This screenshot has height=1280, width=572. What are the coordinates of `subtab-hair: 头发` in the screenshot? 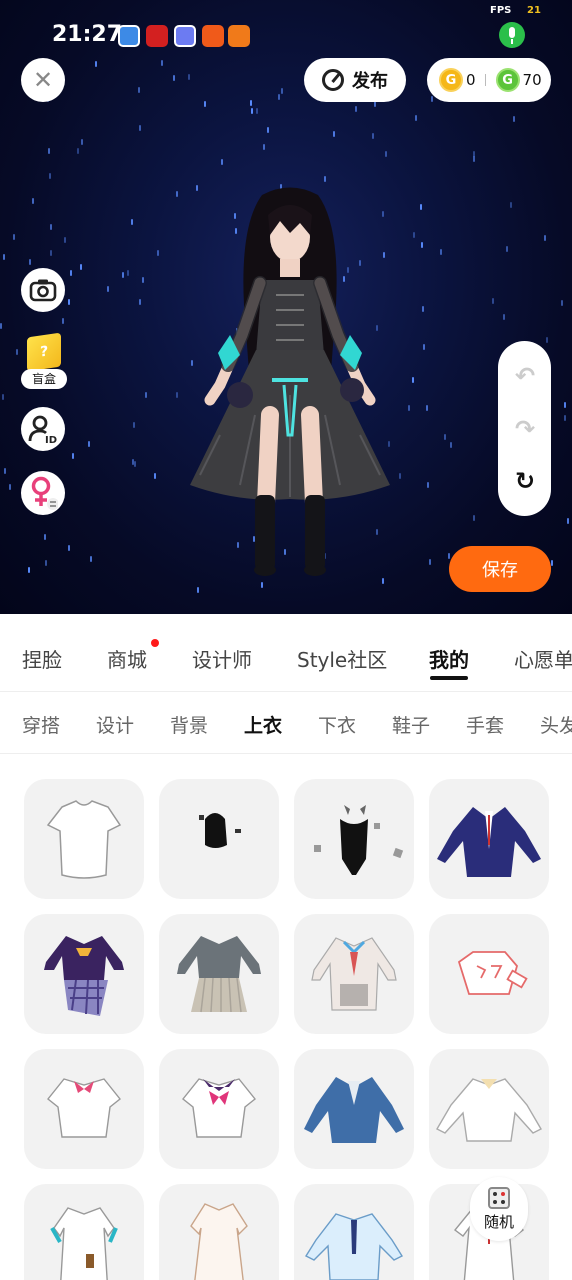 It's located at (556, 724).